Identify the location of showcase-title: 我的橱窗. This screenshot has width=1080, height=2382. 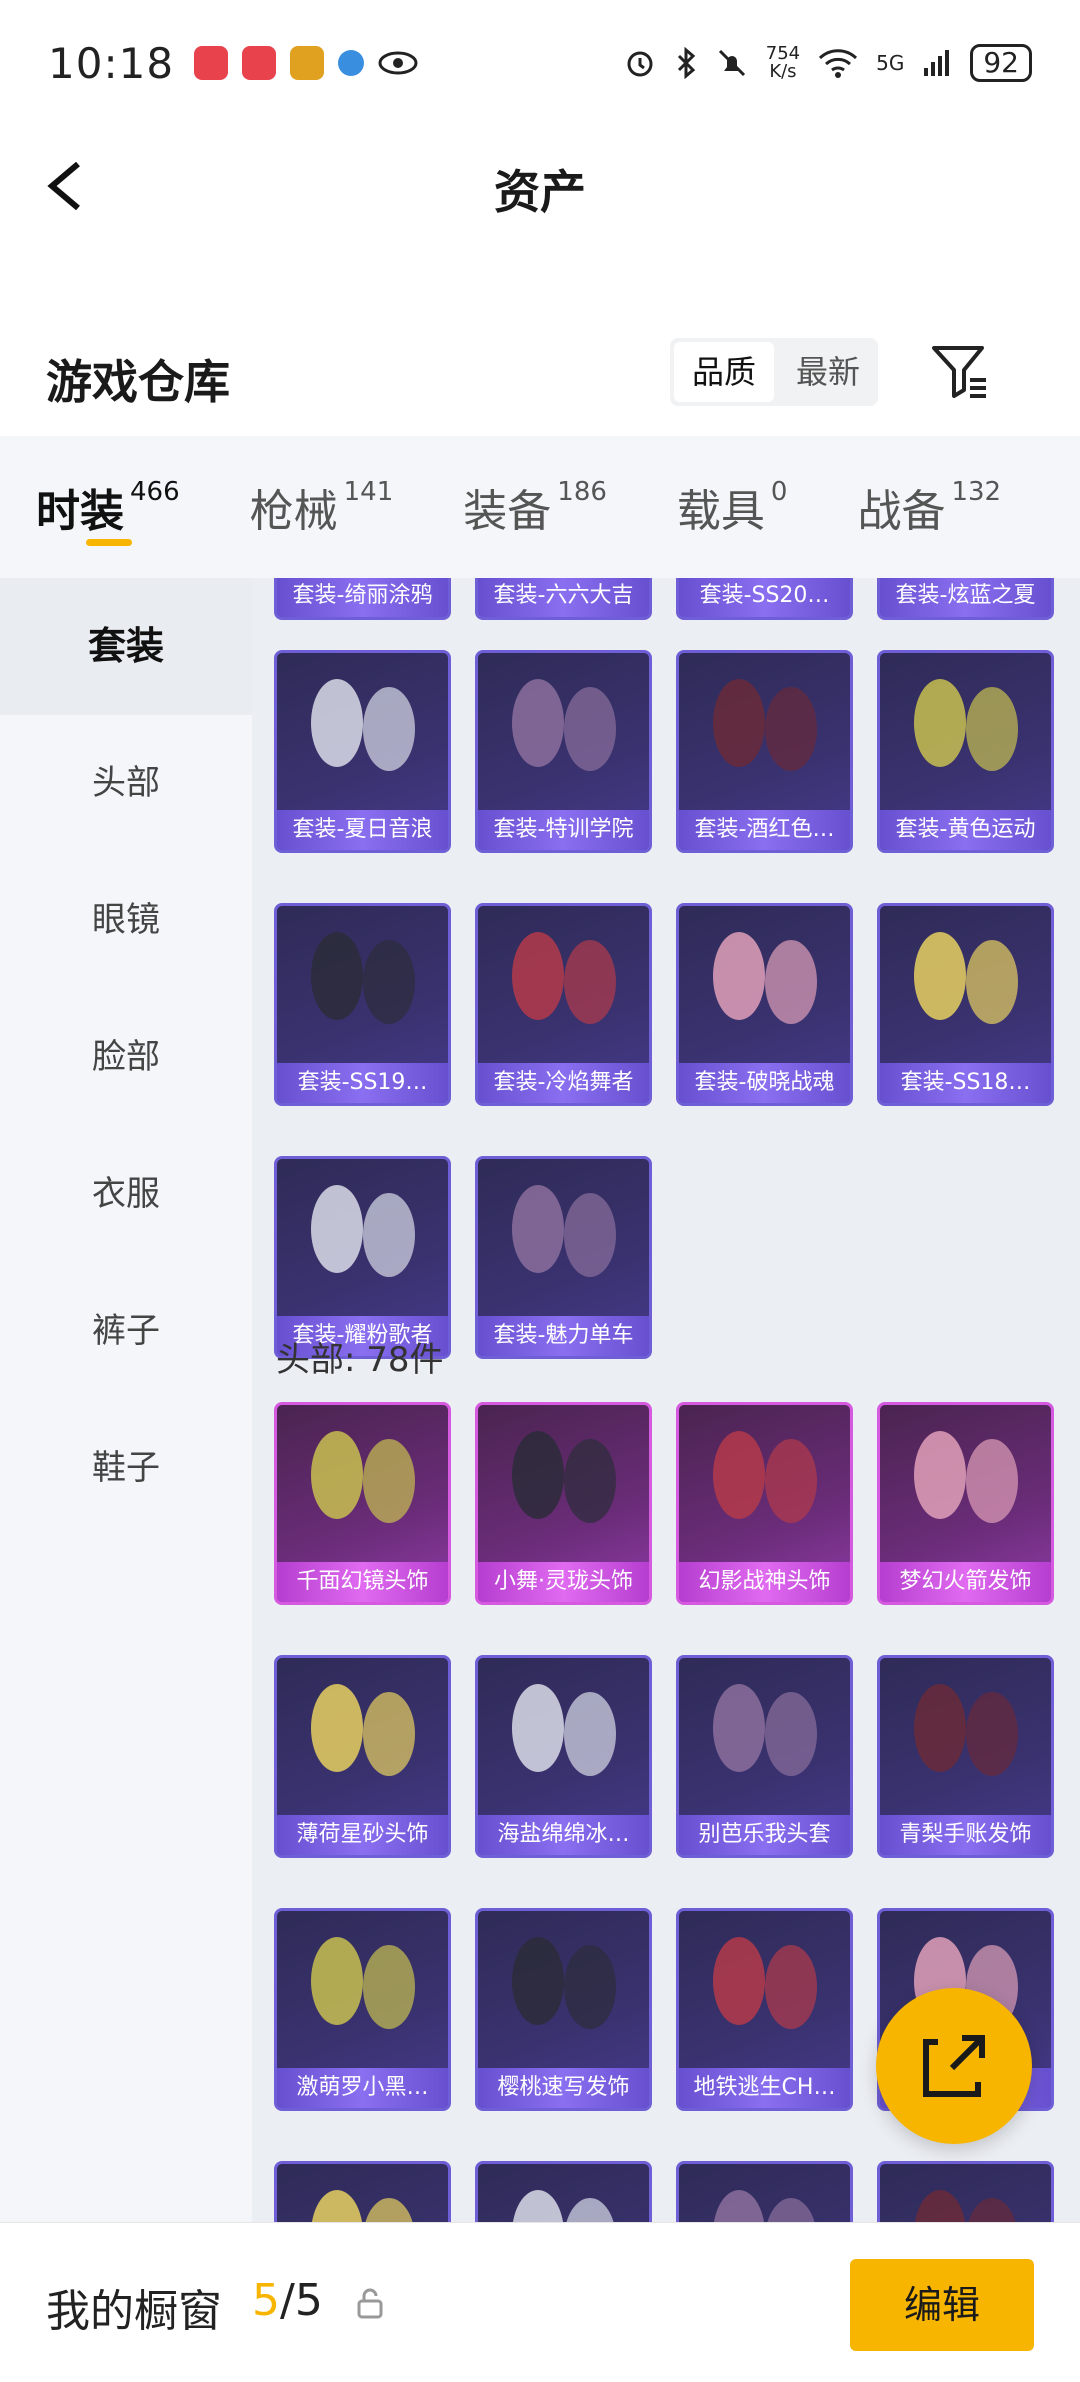
(134, 2311).